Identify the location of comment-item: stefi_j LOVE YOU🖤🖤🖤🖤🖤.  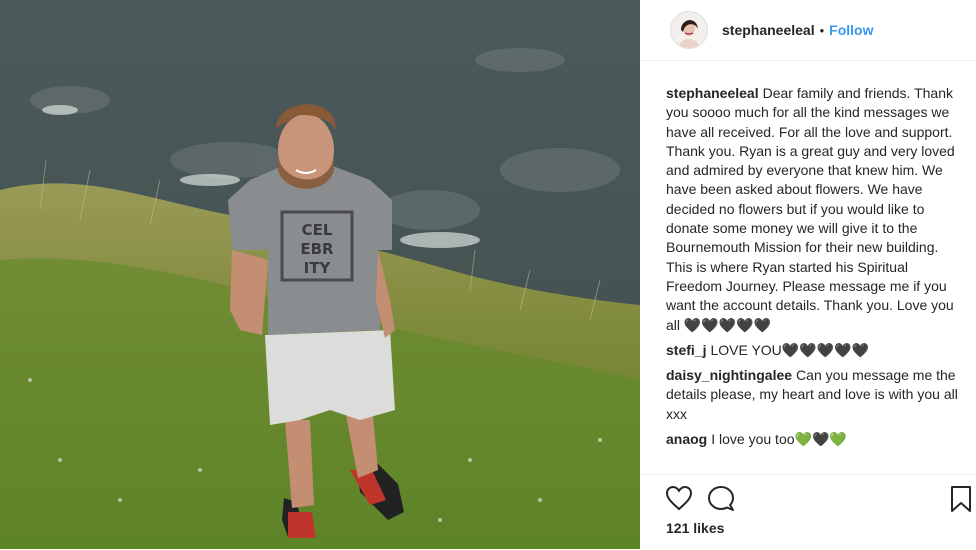
(814, 350).